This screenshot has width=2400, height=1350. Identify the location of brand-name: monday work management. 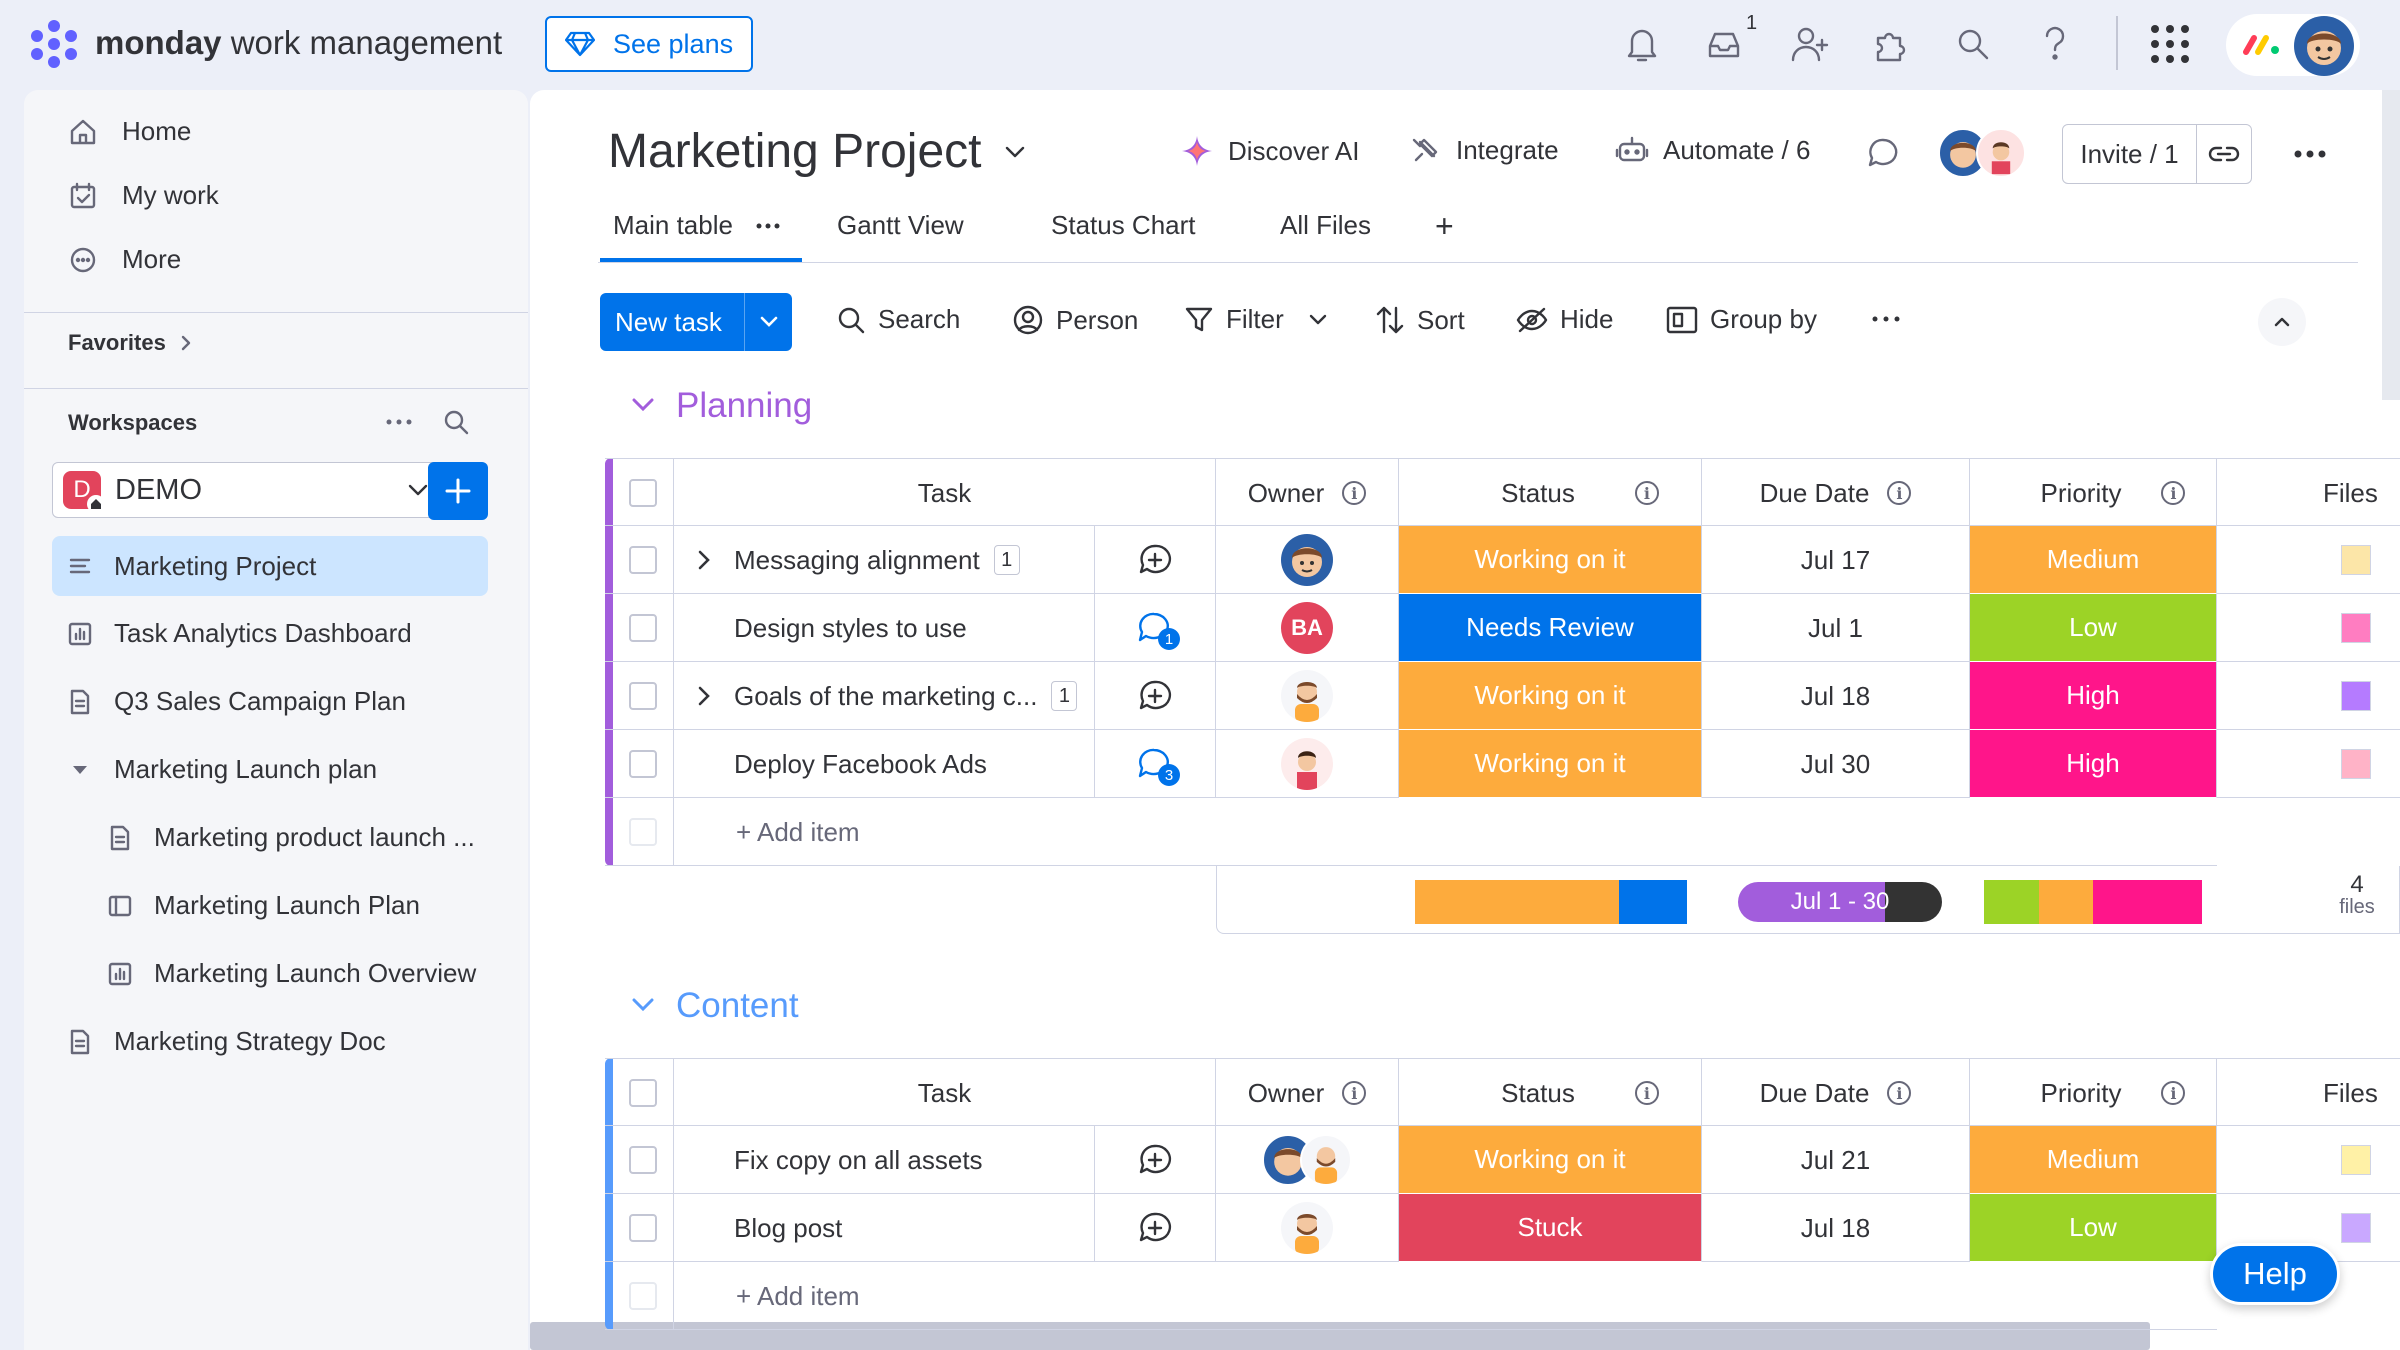
(298, 43).